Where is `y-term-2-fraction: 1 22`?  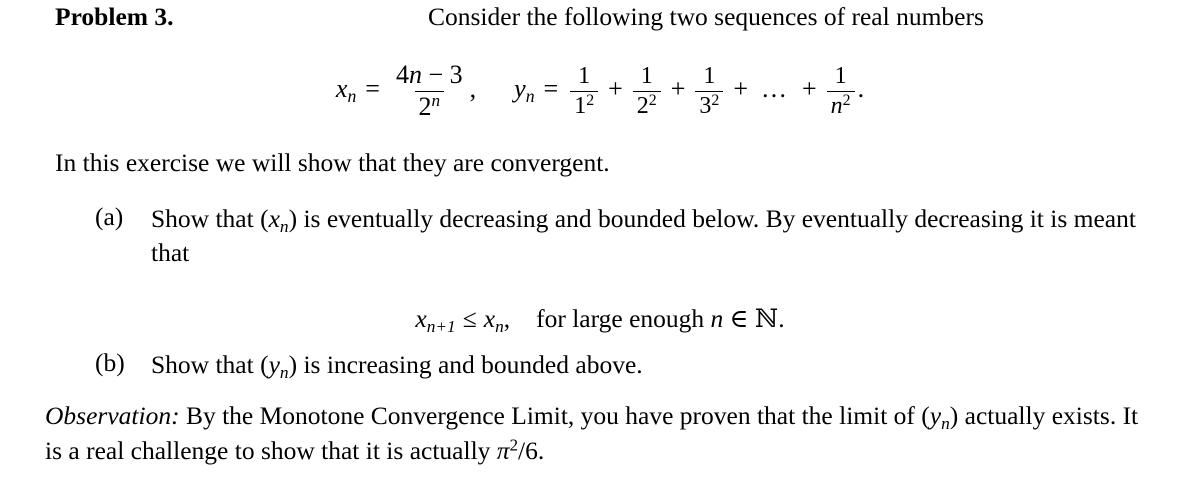 y-term-2-fraction: 1 22 is located at coordinates (646, 91).